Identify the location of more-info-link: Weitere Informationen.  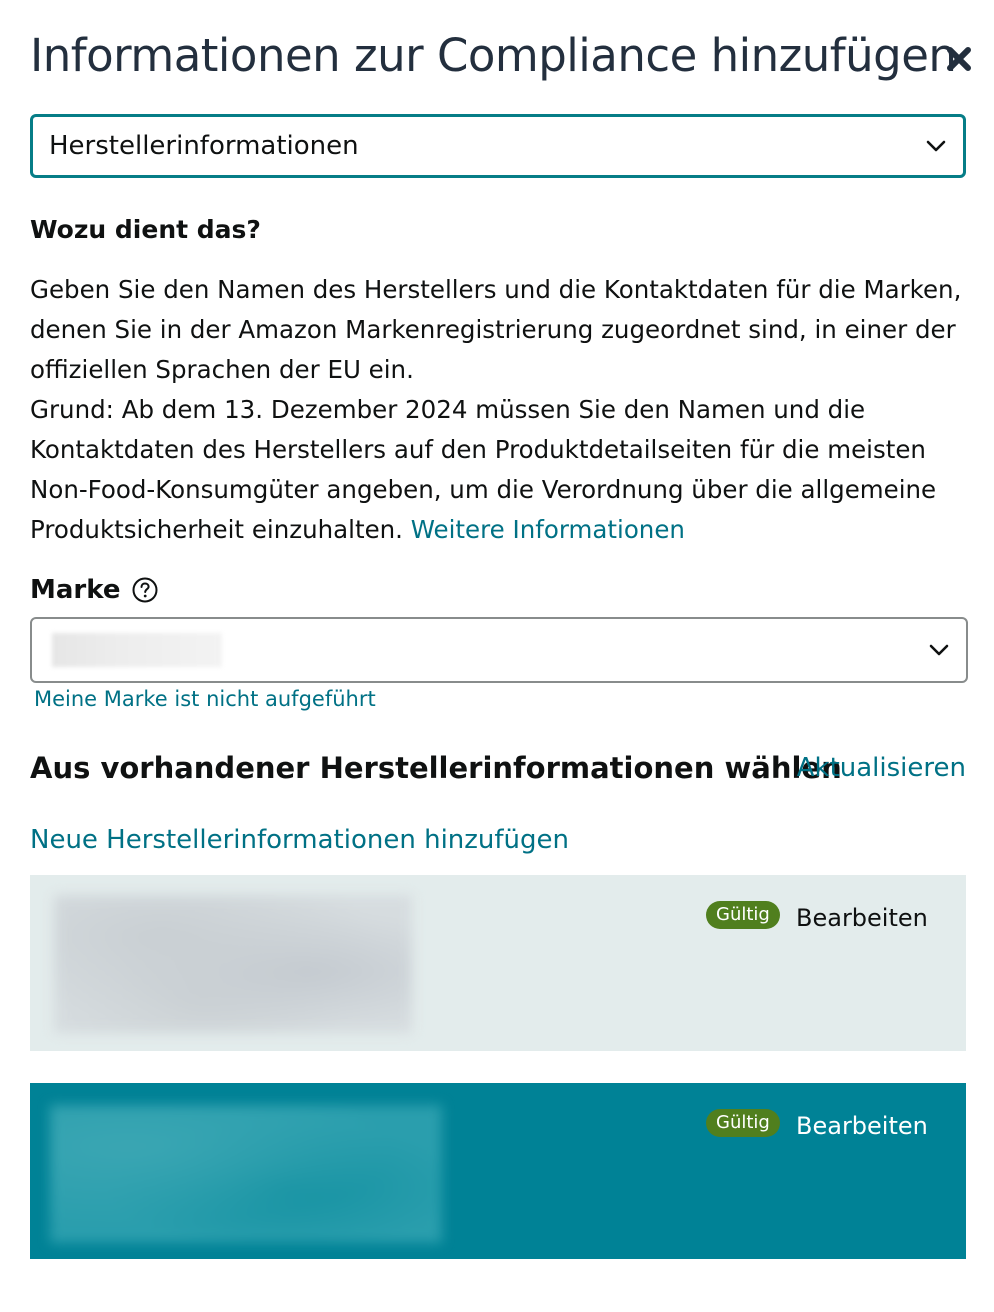
(548, 529).